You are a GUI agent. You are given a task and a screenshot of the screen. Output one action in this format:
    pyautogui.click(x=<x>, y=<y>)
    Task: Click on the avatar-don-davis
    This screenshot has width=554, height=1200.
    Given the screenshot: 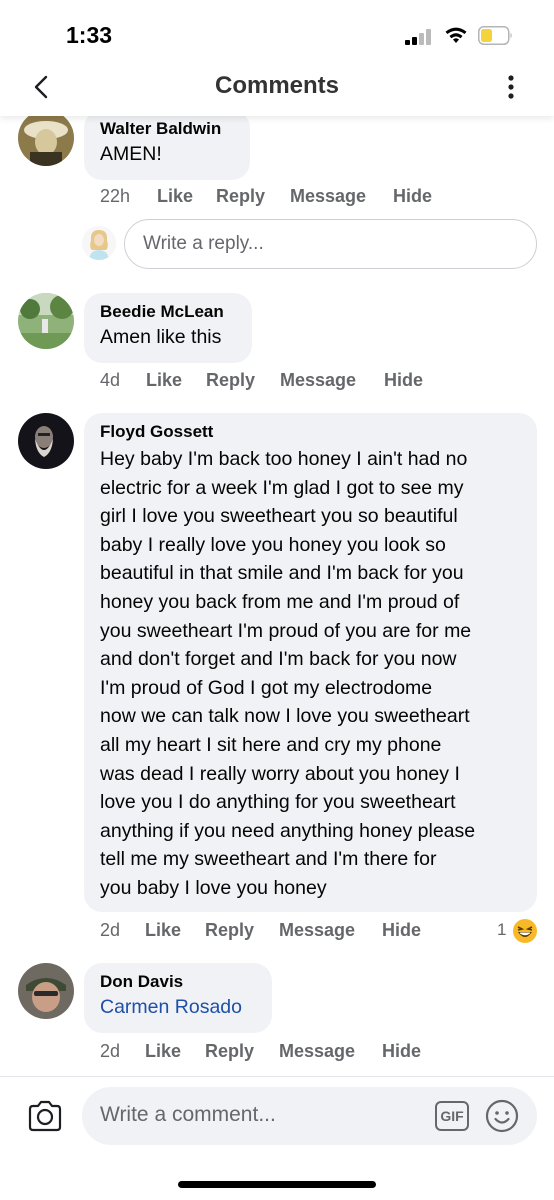 What is the action you would take?
    pyautogui.click(x=46, y=991)
    